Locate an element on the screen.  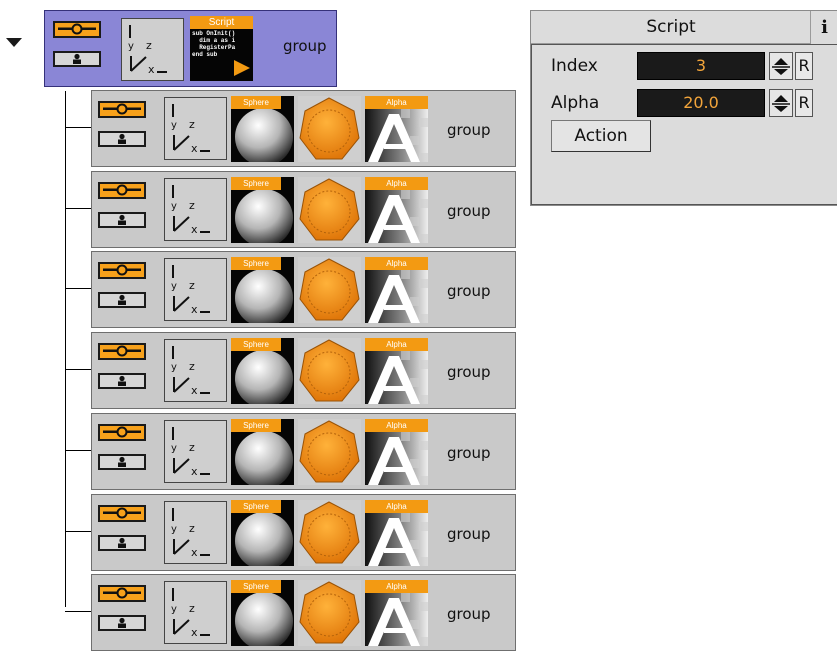
index-value-field: 3 is located at coordinates (701, 66).